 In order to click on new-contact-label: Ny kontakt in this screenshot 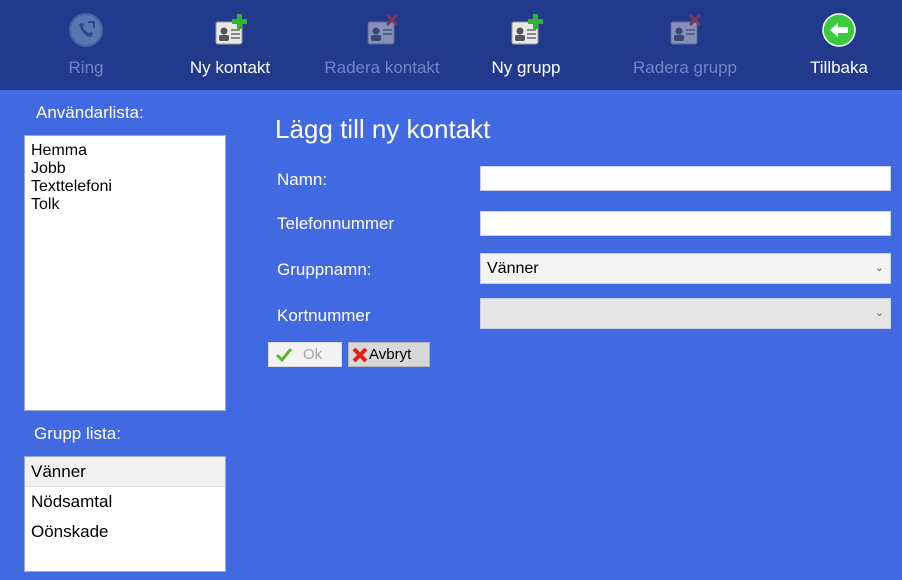, I will do `click(230, 67)`.